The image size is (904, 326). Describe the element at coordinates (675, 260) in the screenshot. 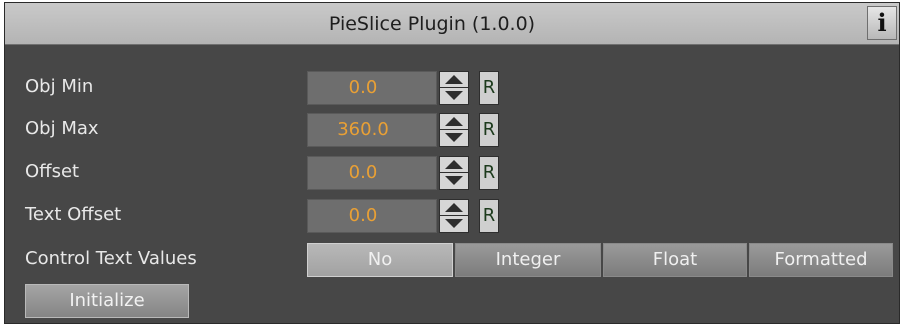

I see `control-text-option-float: Float` at that location.